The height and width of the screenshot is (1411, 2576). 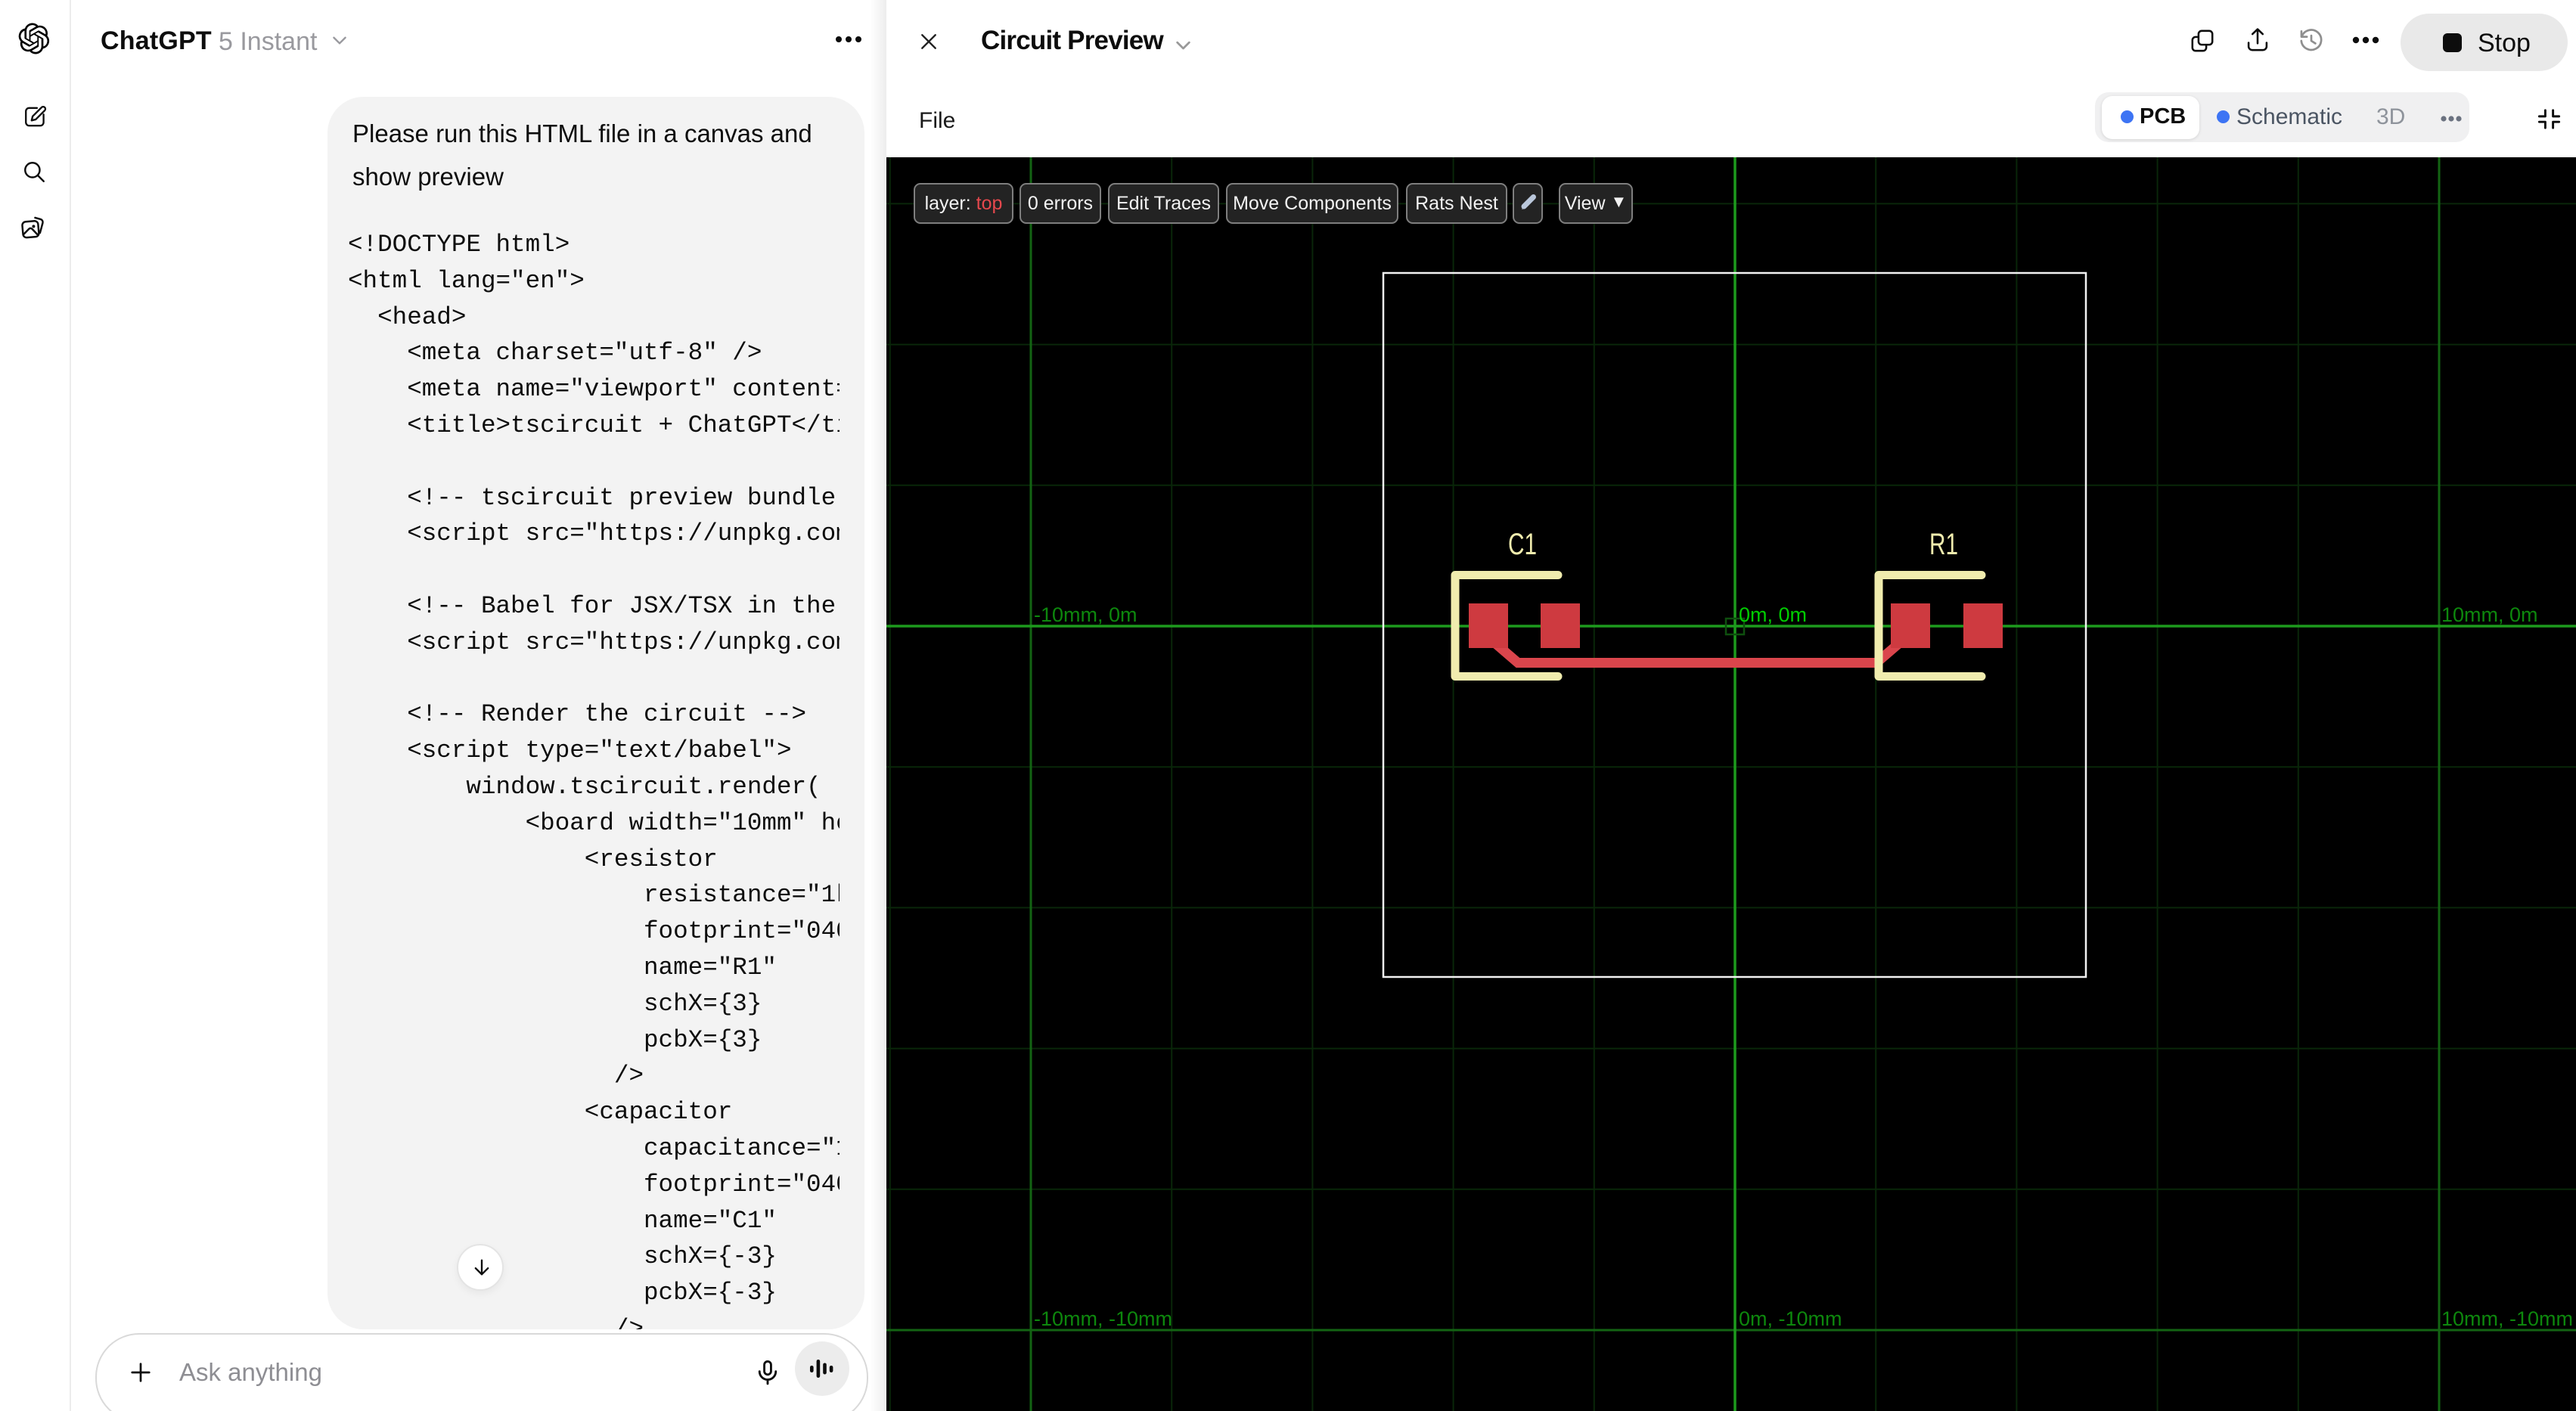 I want to click on svg-text: -10mm, -10mm, so click(x=1103, y=1318).